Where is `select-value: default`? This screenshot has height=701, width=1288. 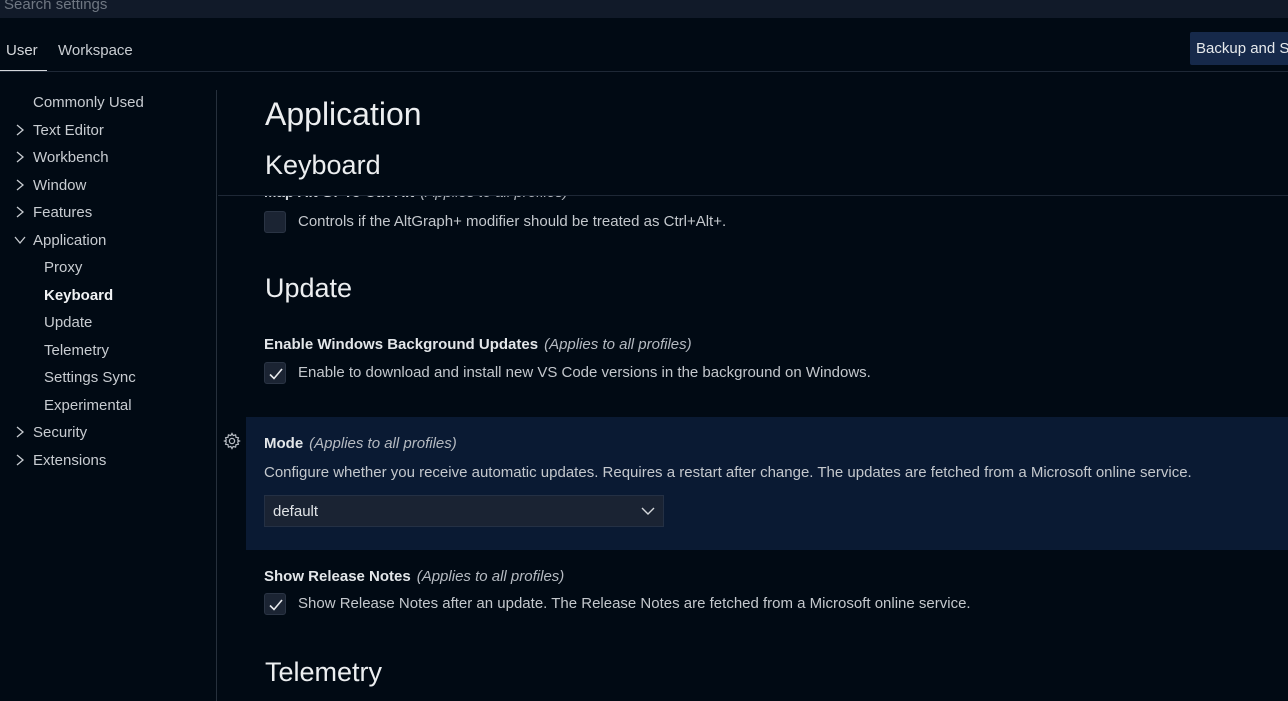
select-value: default is located at coordinates (296, 511).